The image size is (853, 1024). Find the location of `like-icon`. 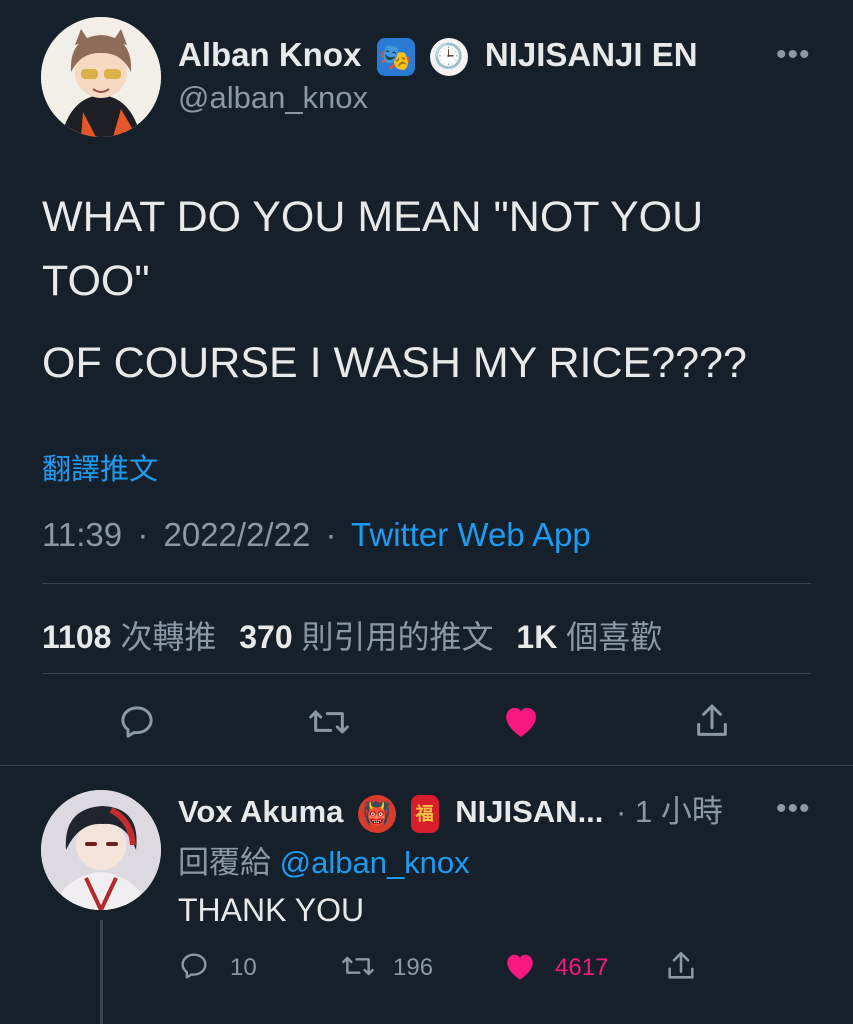

like-icon is located at coordinates (521, 721).